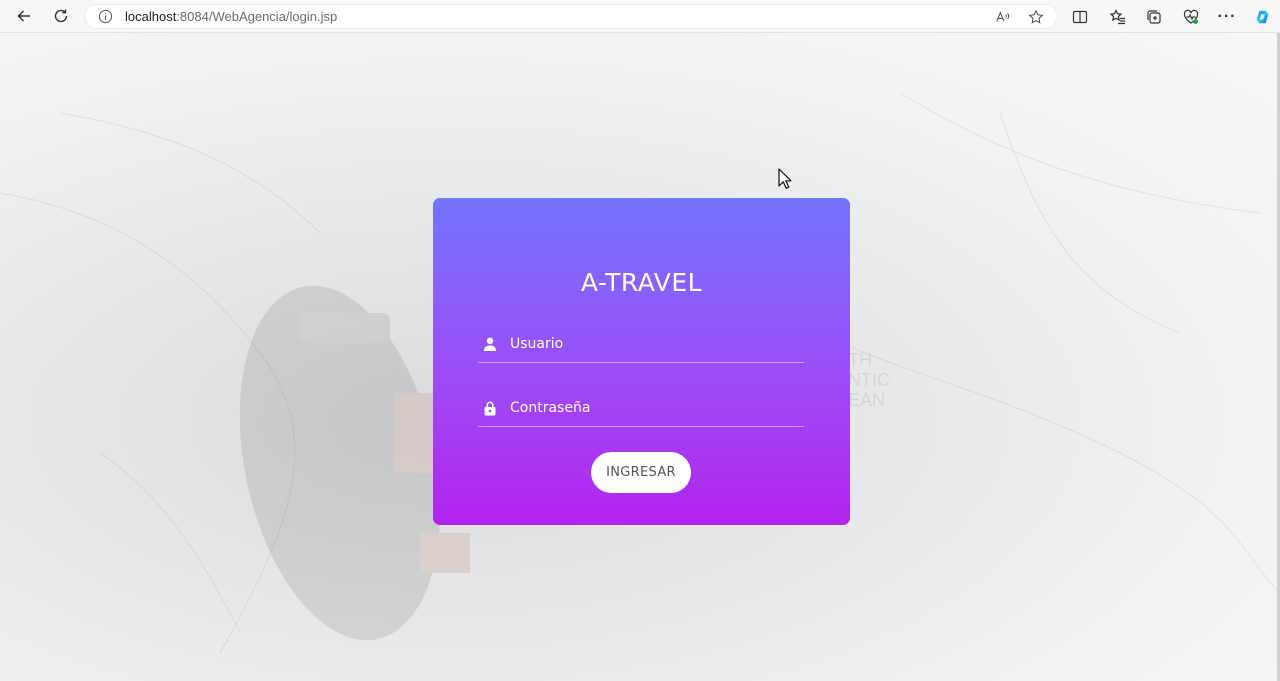  What do you see at coordinates (1118, 17) in the screenshot?
I see `favorites-icon` at bounding box center [1118, 17].